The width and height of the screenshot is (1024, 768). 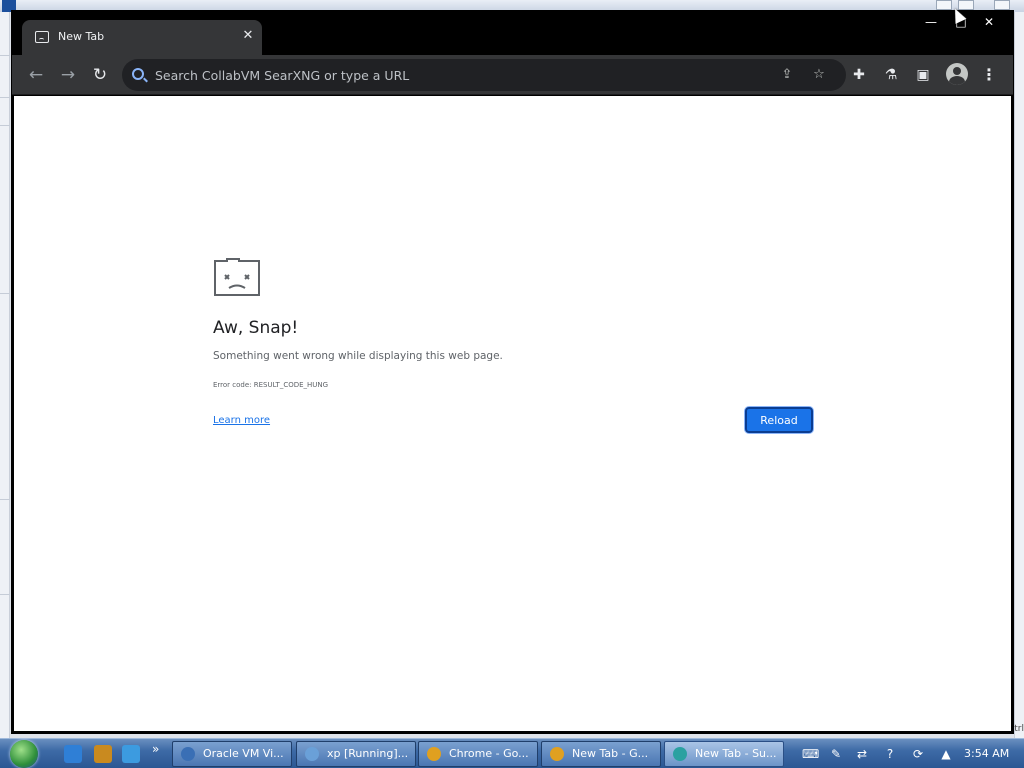 I want to click on virtualbox-icon, so click(x=188, y=754).